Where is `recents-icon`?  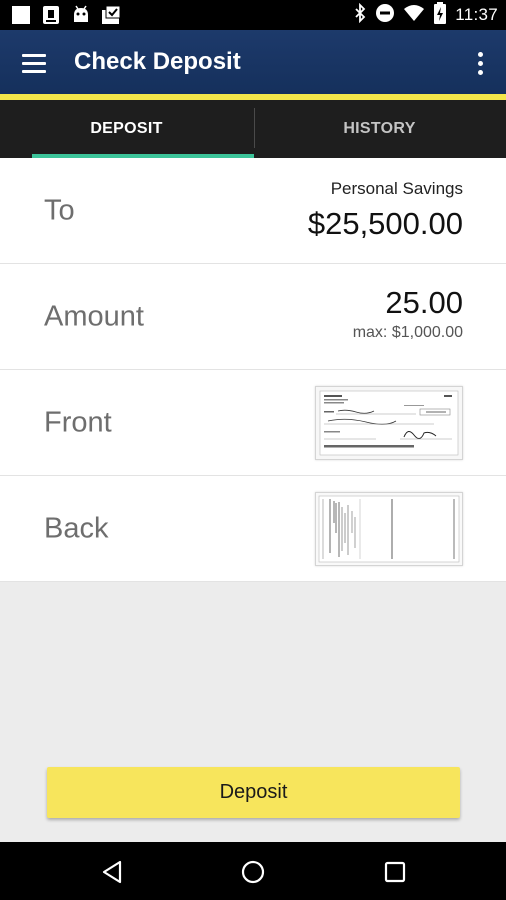 recents-icon is located at coordinates (395, 872).